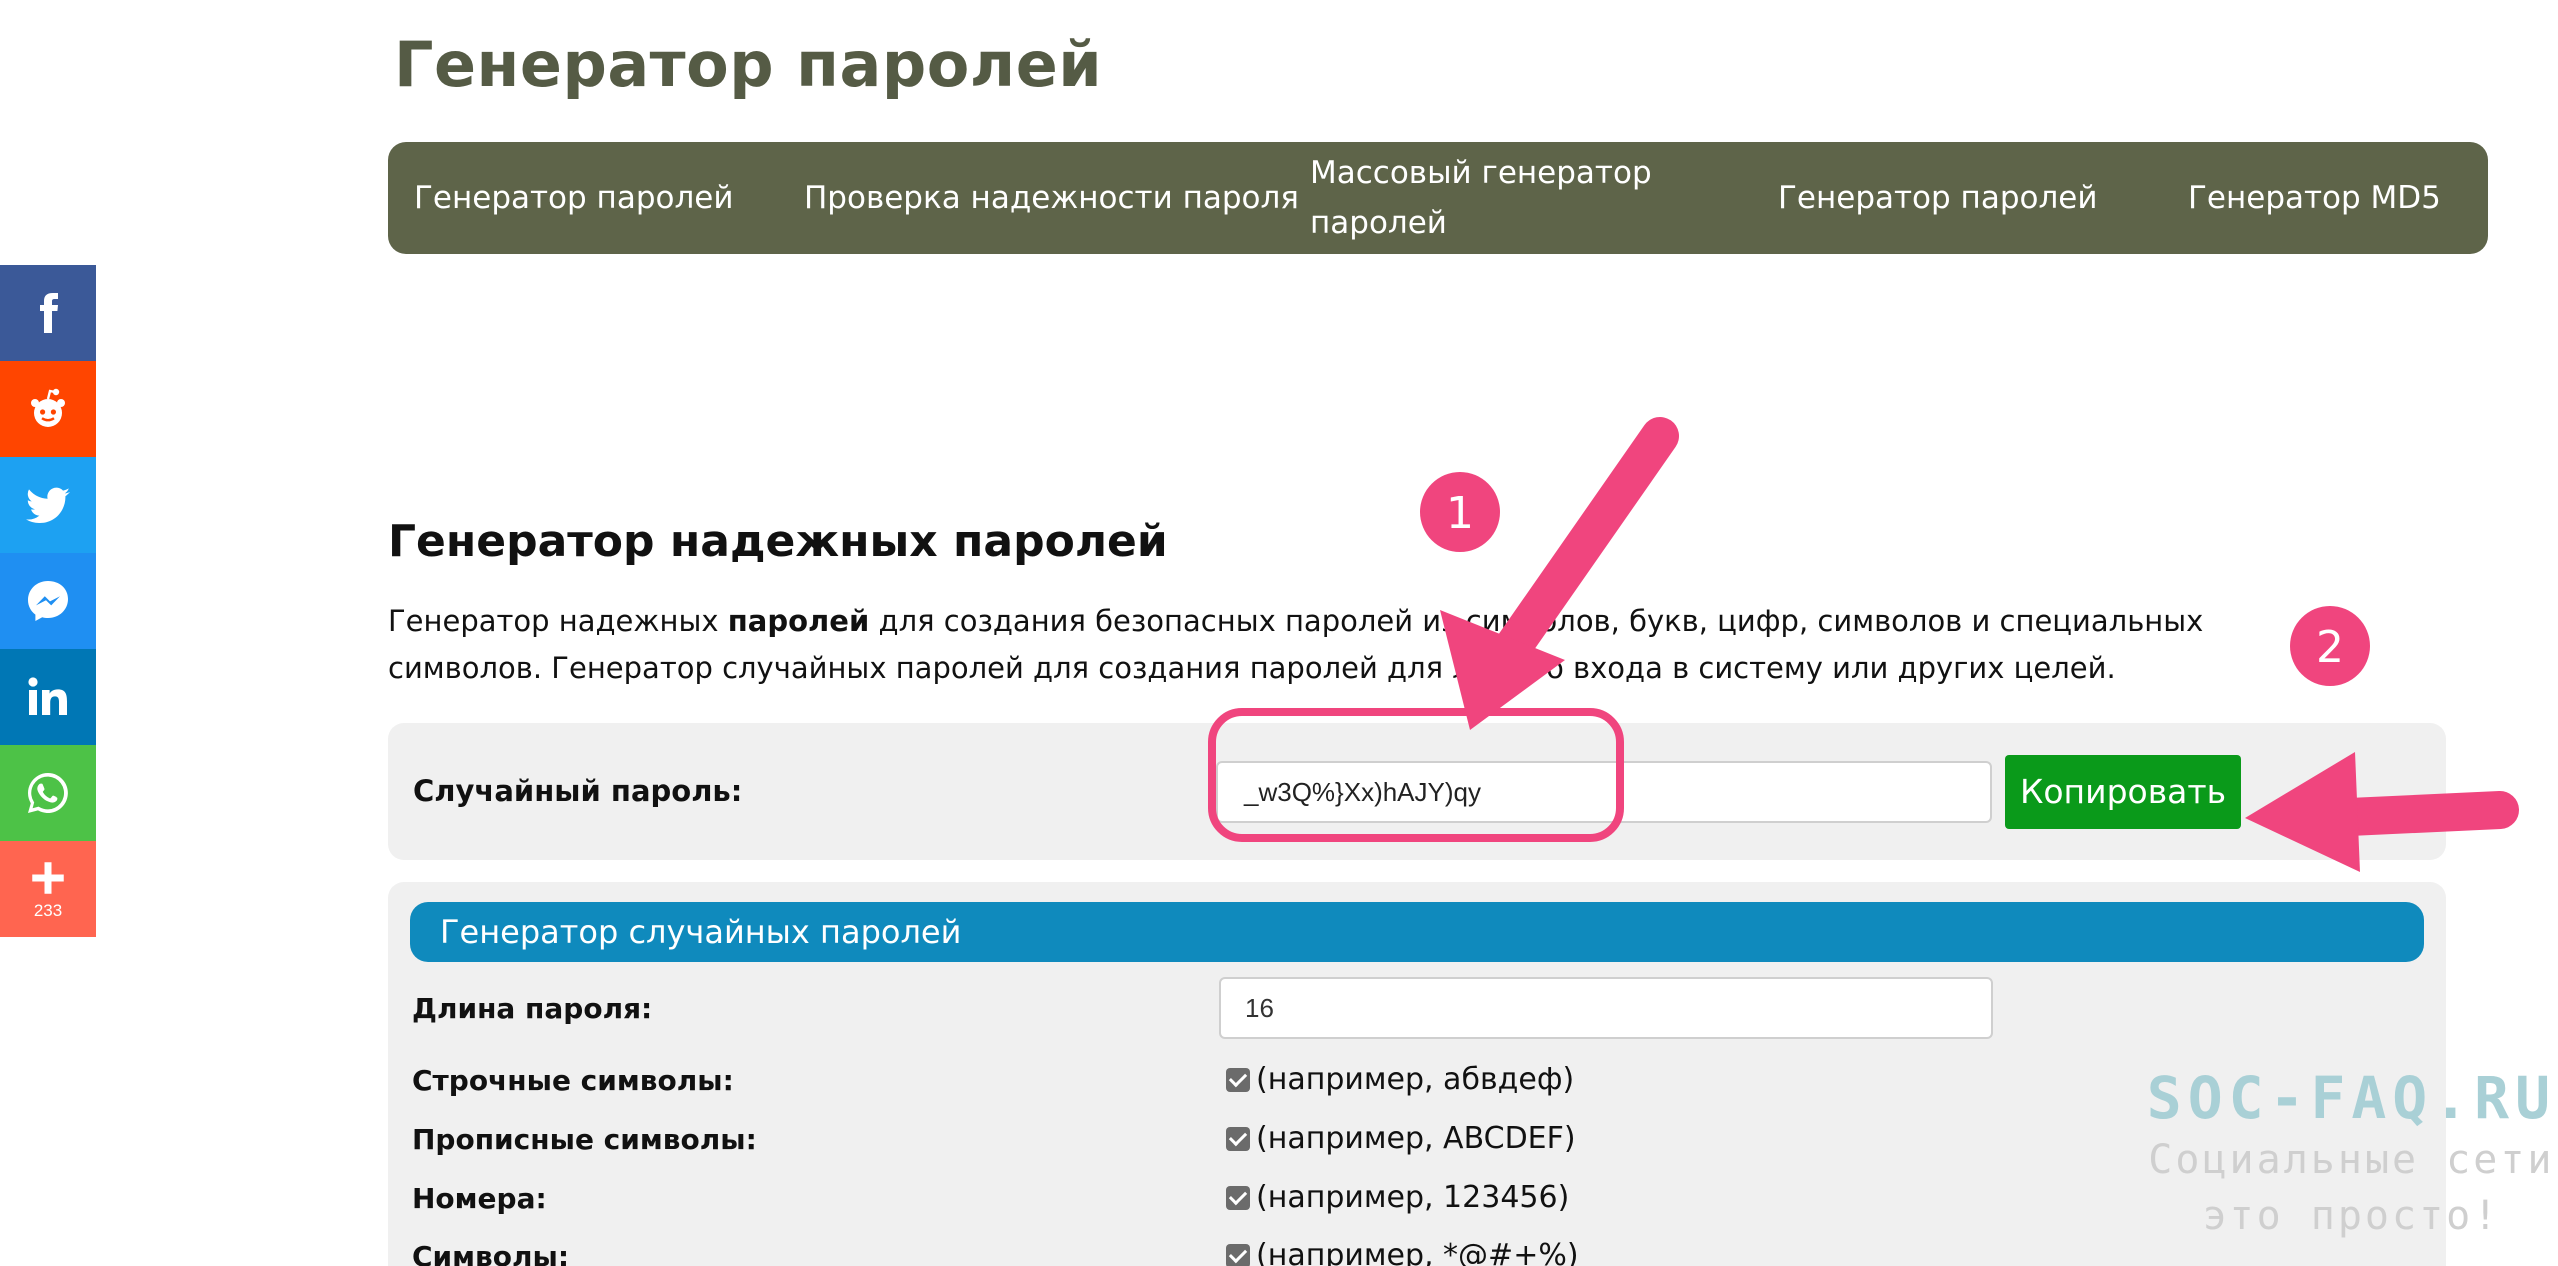 This screenshot has width=2558, height=1266. I want to click on facebook-icon, so click(49, 313).